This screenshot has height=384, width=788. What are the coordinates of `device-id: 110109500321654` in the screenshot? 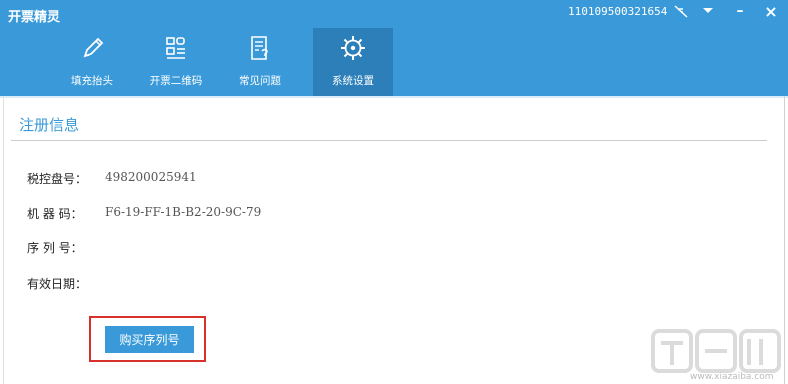 It's located at (618, 11).